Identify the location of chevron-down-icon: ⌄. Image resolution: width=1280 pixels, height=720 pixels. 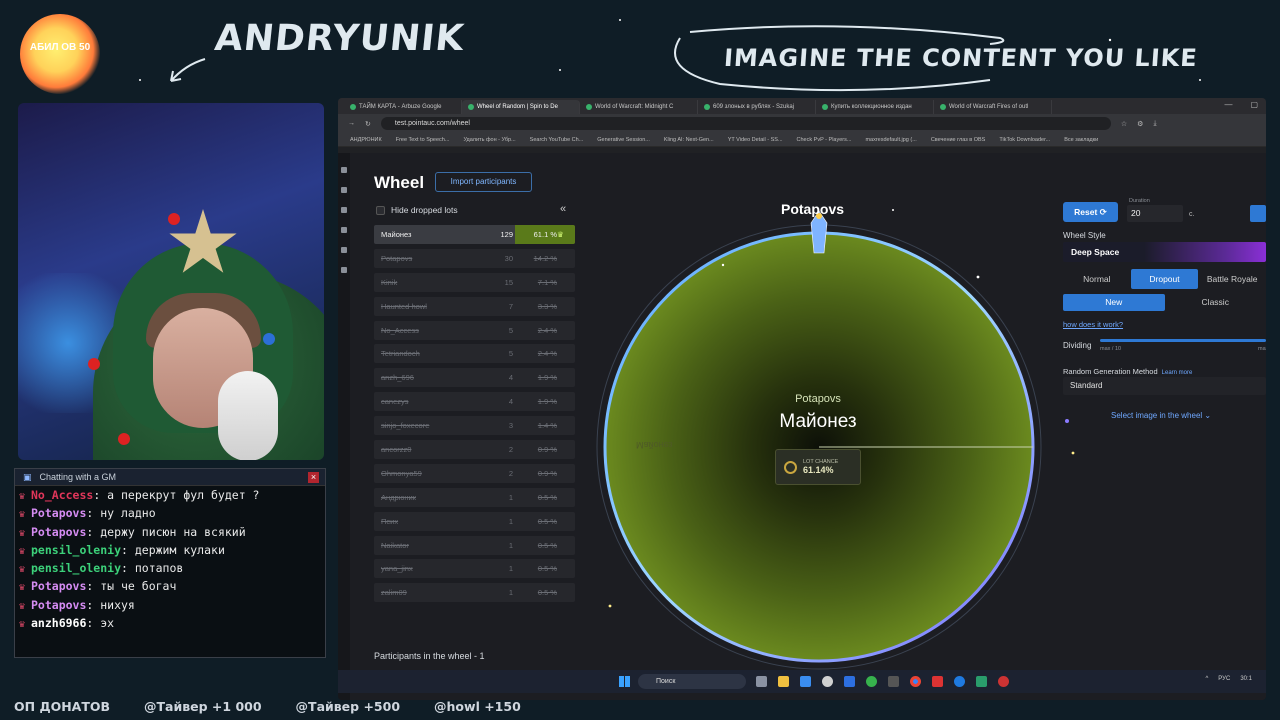
(1208, 415).